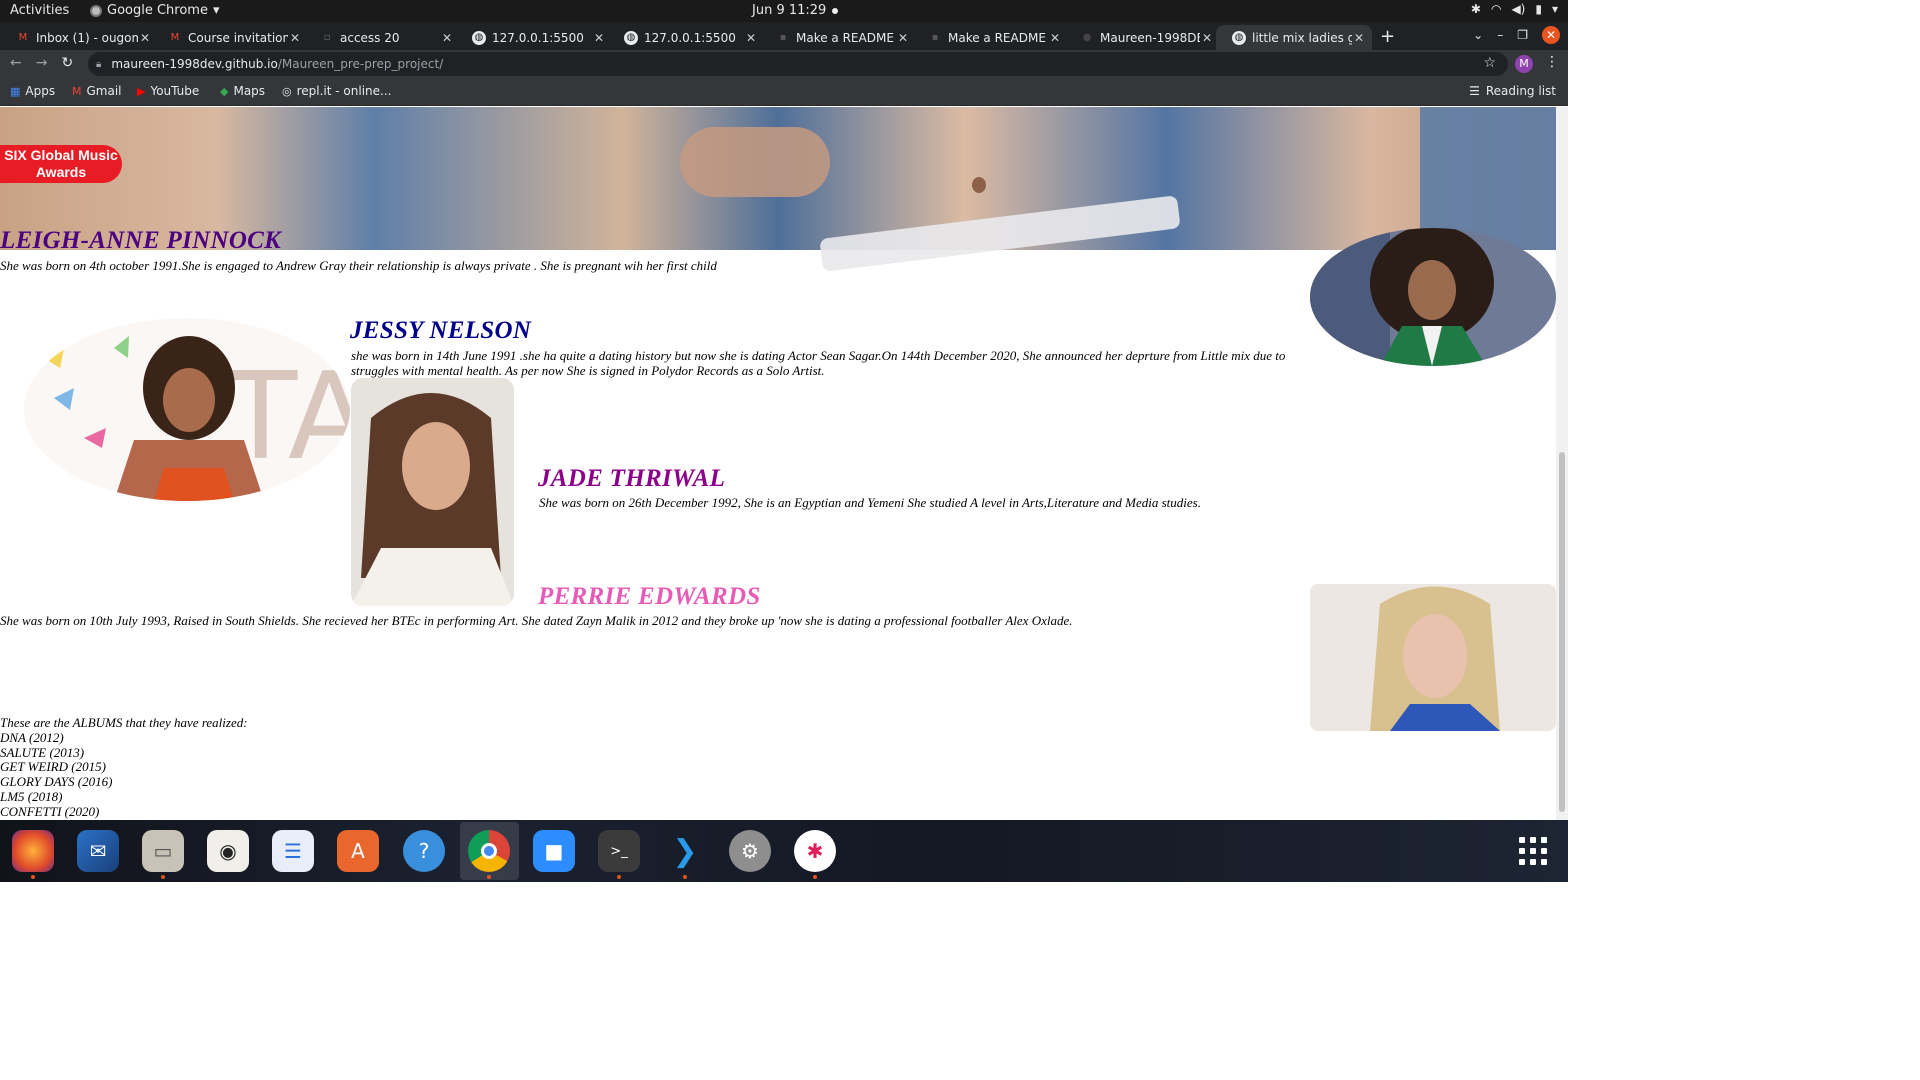  I want to click on bookmark-maps: ◆ Maps, so click(242, 91).